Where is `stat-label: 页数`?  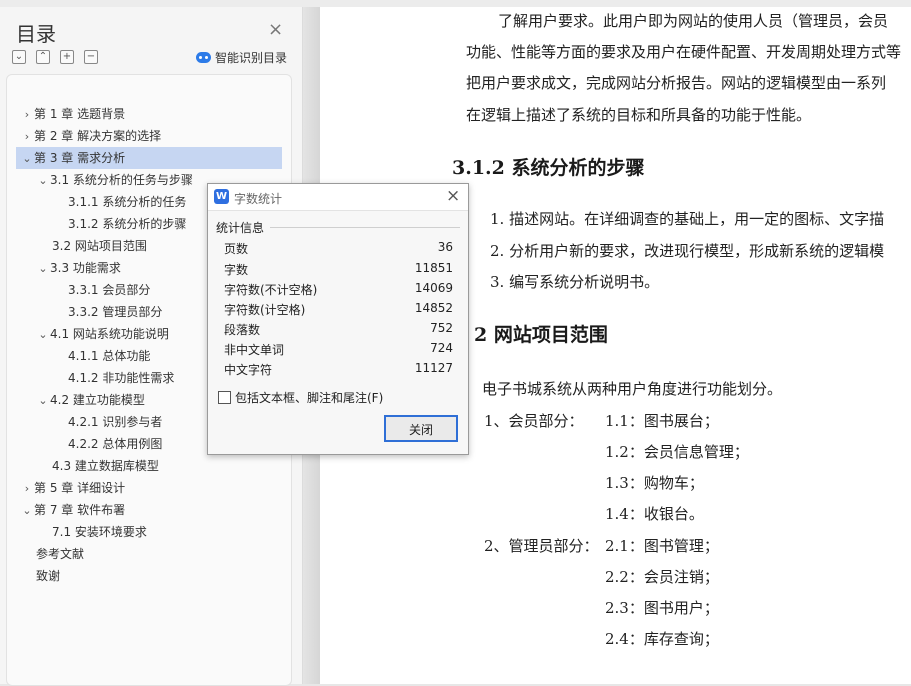
stat-label: 页数 is located at coordinates (236, 249).